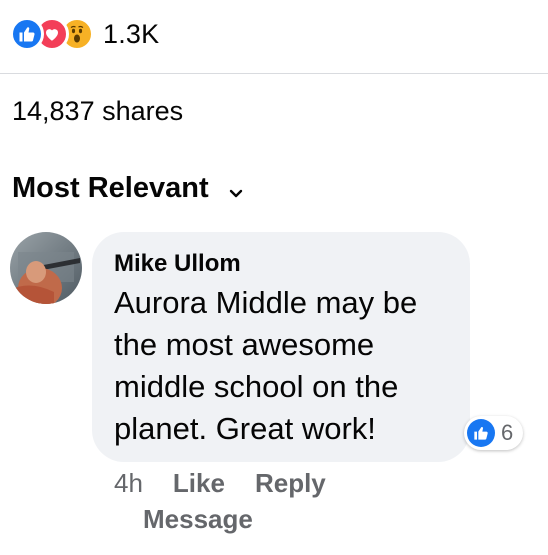  Describe the element at coordinates (198, 519) in the screenshot. I see `message-button: Message` at that location.